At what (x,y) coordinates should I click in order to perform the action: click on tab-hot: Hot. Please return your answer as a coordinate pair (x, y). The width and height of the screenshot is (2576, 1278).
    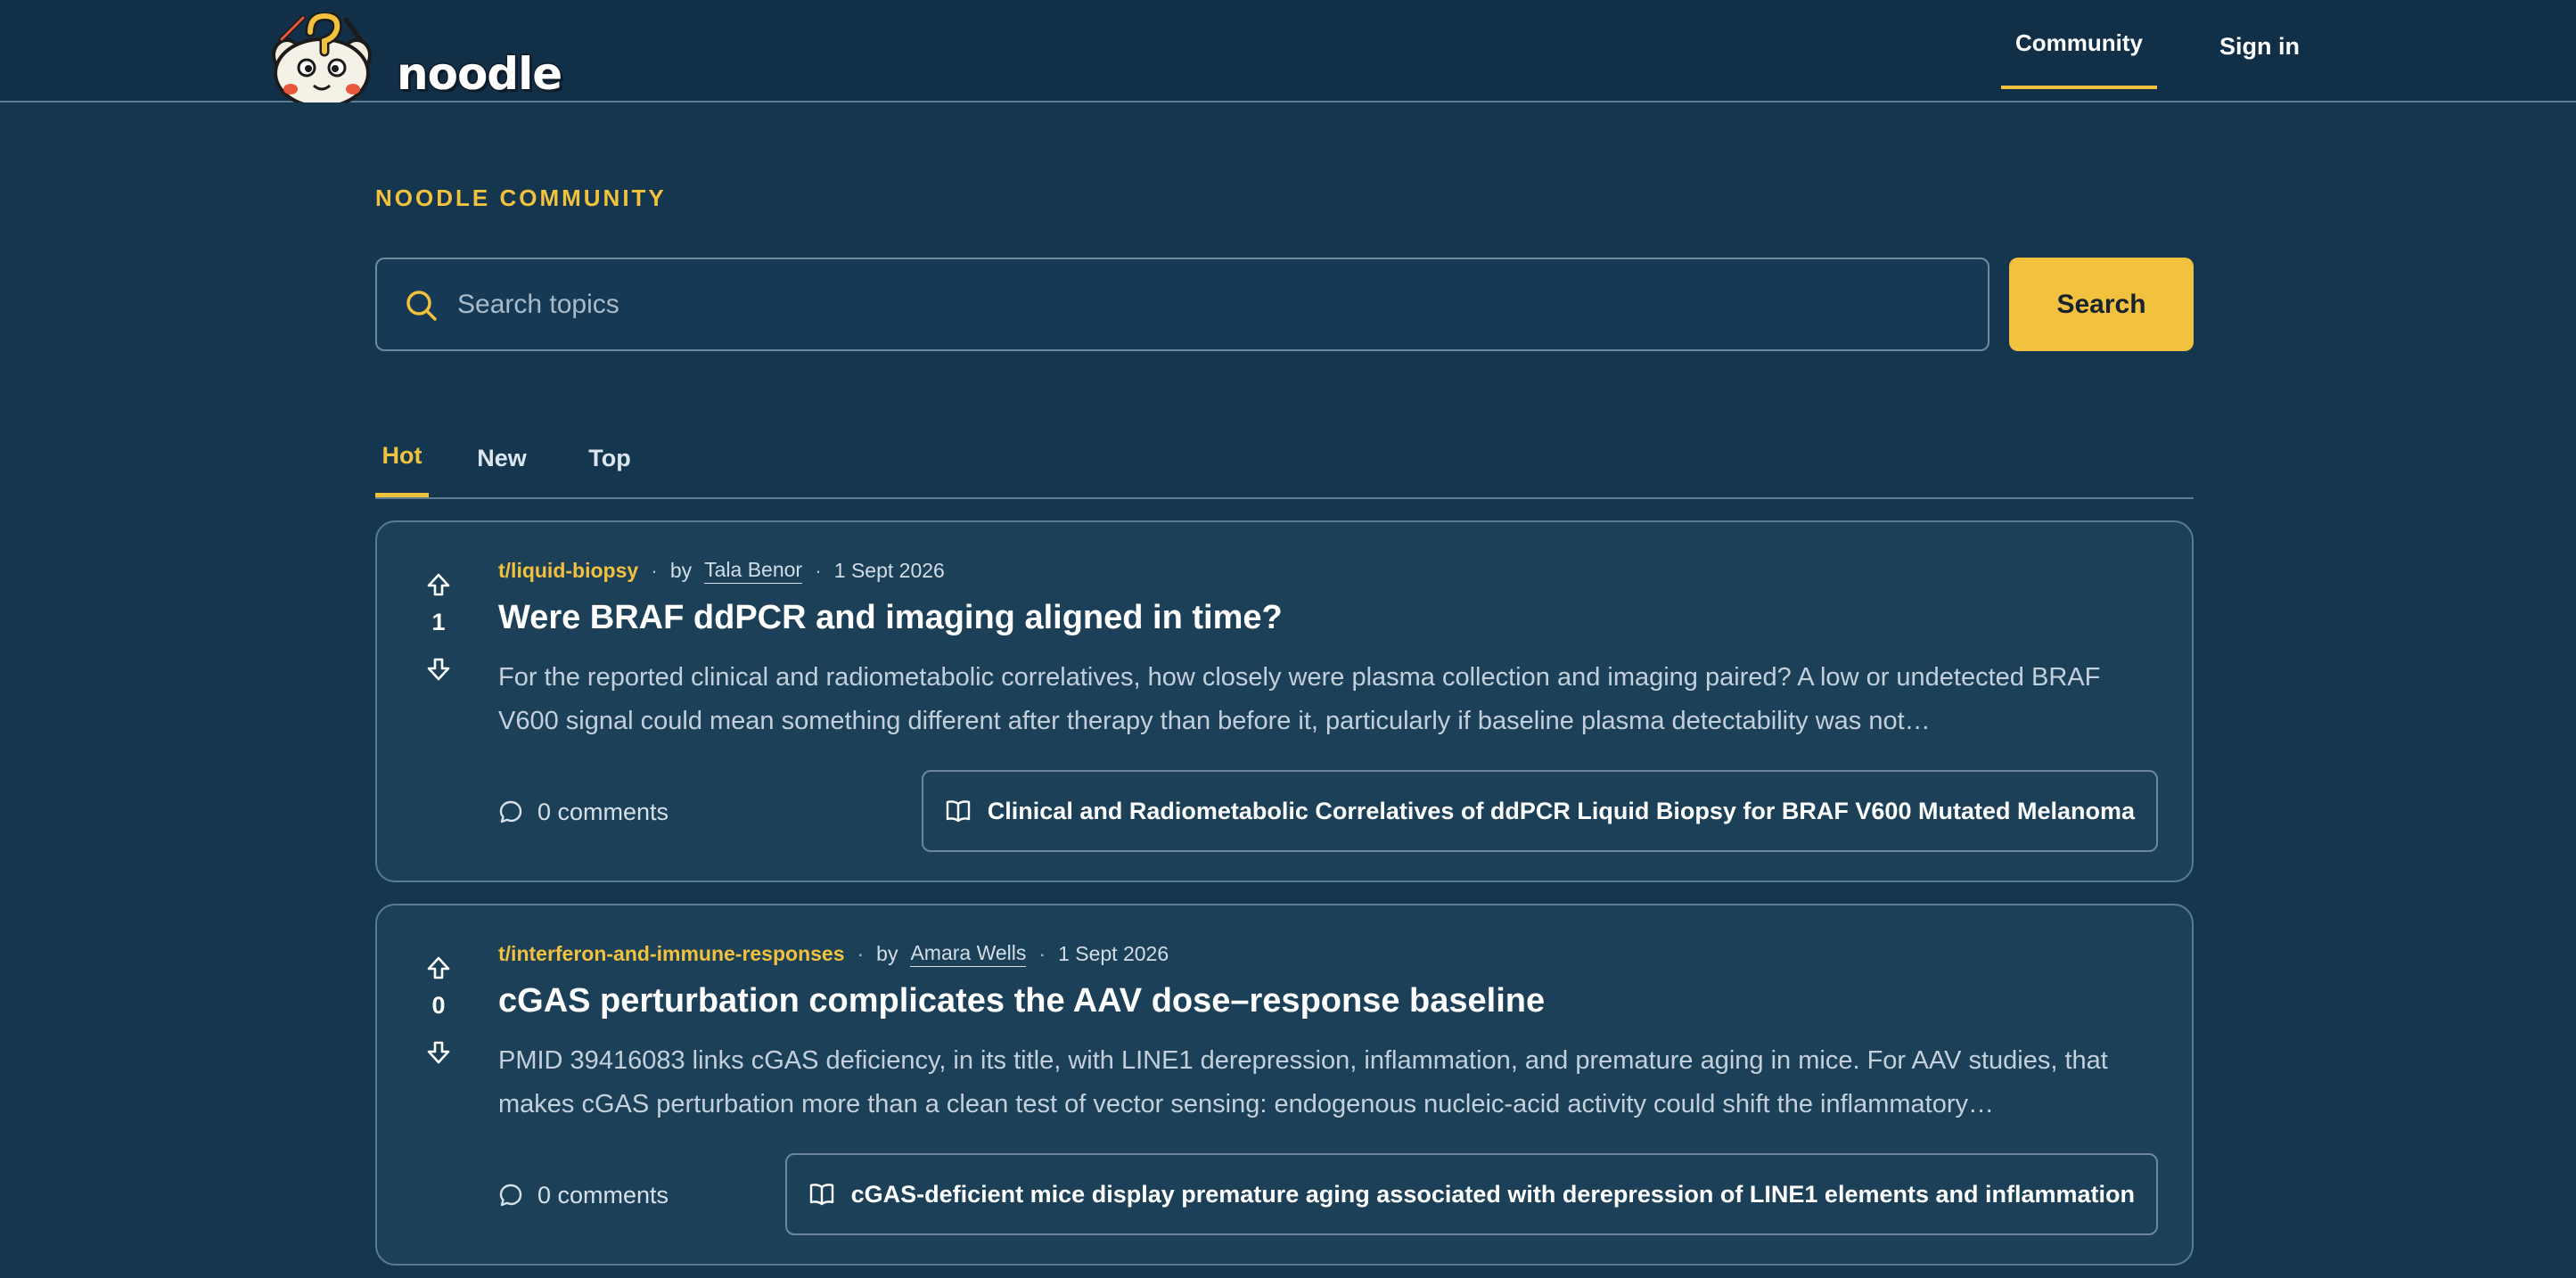
    Looking at the image, I should click on (402, 458).